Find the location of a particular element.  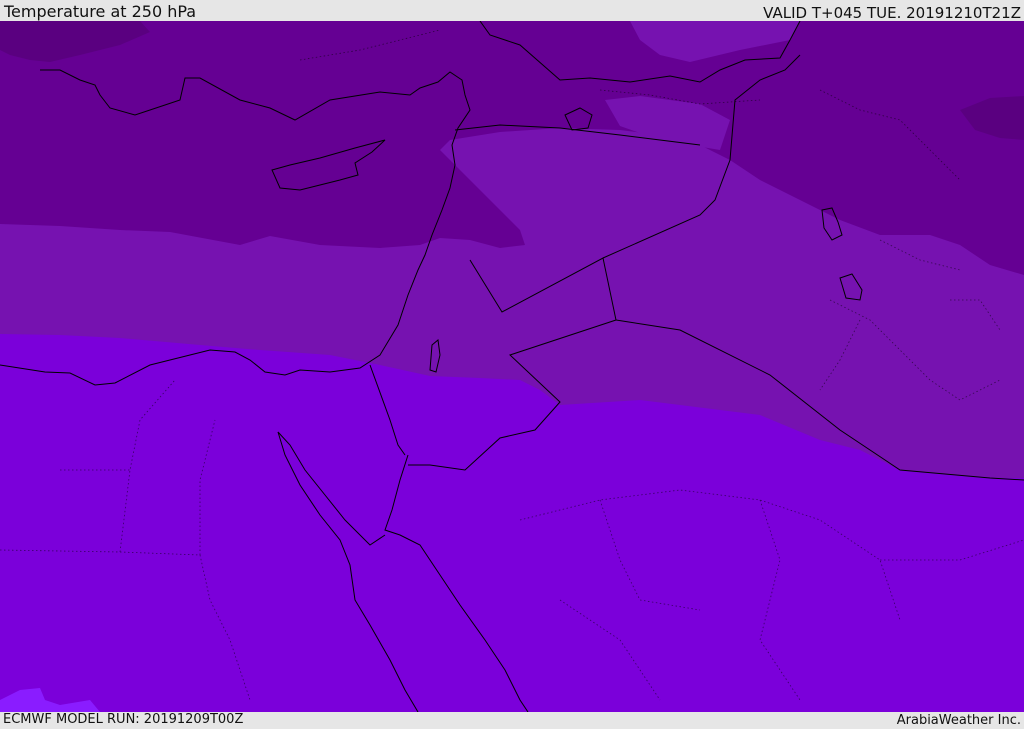

model-run-label: ECMWF MODEL RUN: 20191209T00Z is located at coordinates (123, 719).